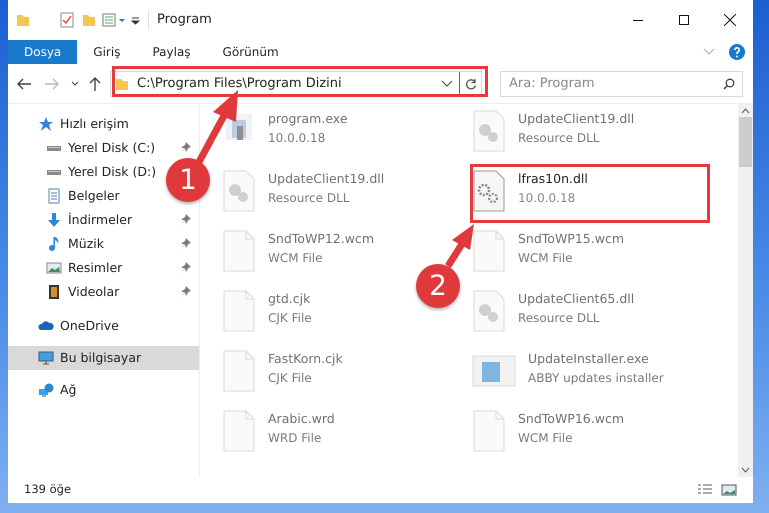 This screenshot has width=769, height=513. What do you see at coordinates (489, 191) in the screenshot?
I see `gear-file-icon` at bounding box center [489, 191].